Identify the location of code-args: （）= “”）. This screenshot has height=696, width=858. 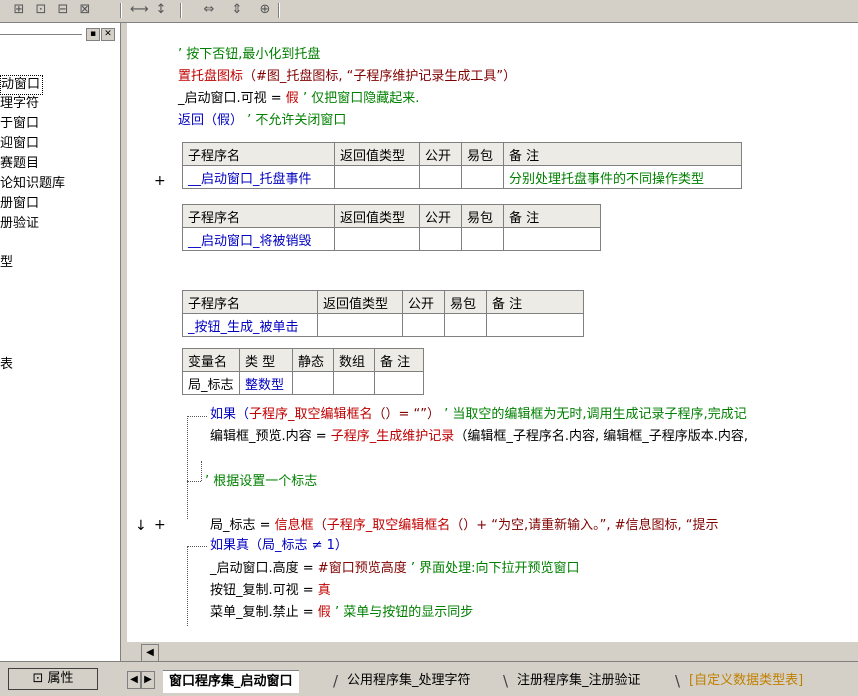
(406, 414).